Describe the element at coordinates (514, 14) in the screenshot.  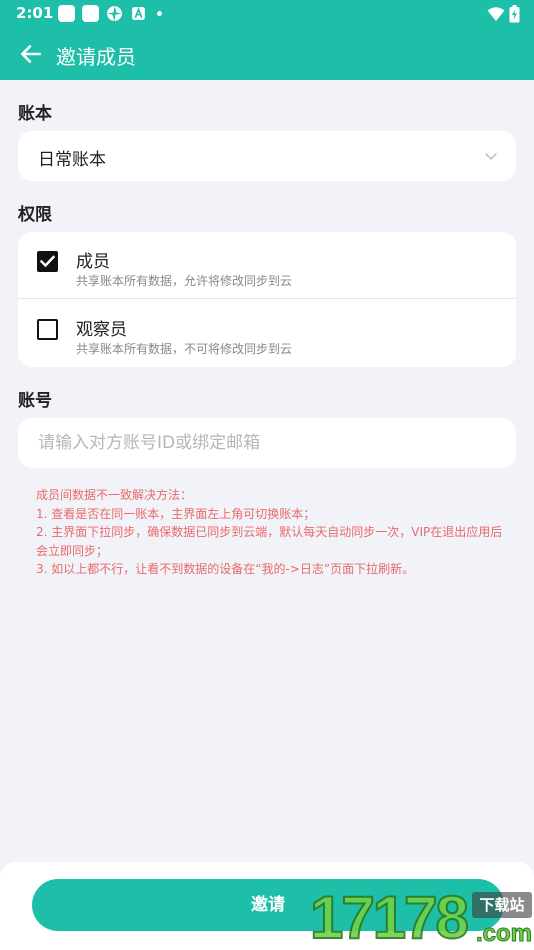
I see `battery-icon` at that location.